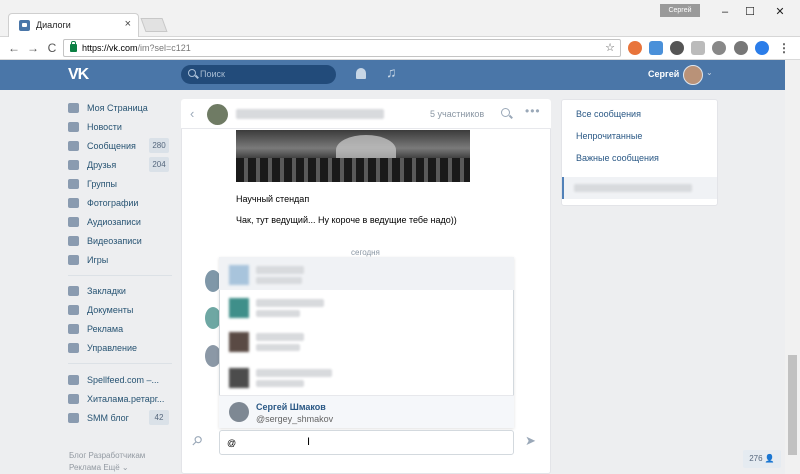 The image size is (800, 474). Describe the element at coordinates (113, 203) in the screenshot. I see `menu-label: Фотографии` at that location.